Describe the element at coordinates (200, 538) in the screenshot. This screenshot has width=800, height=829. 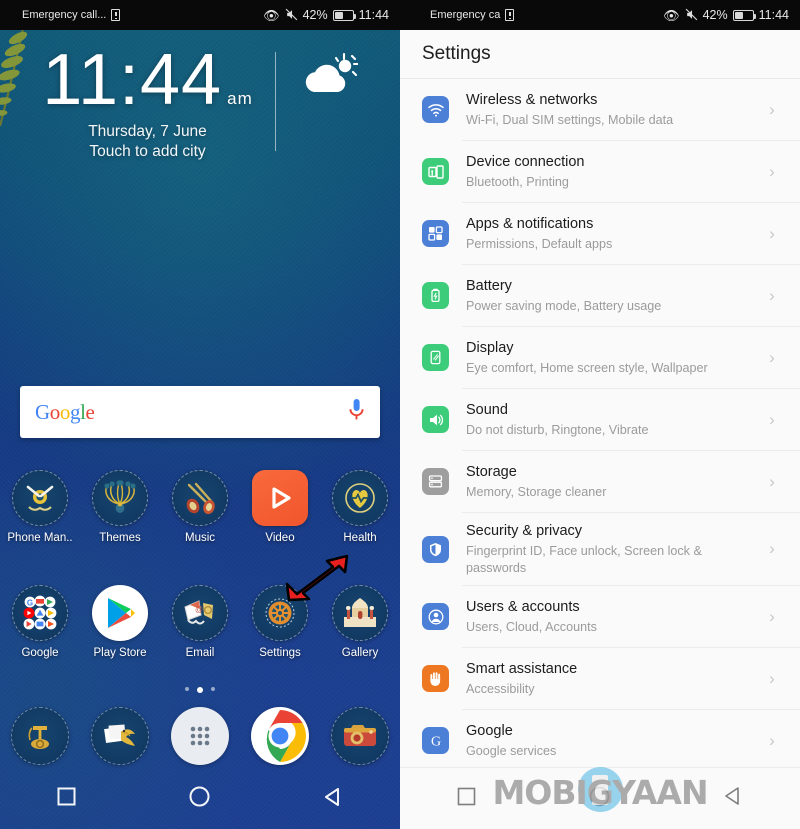
I see `app-label: Music` at that location.